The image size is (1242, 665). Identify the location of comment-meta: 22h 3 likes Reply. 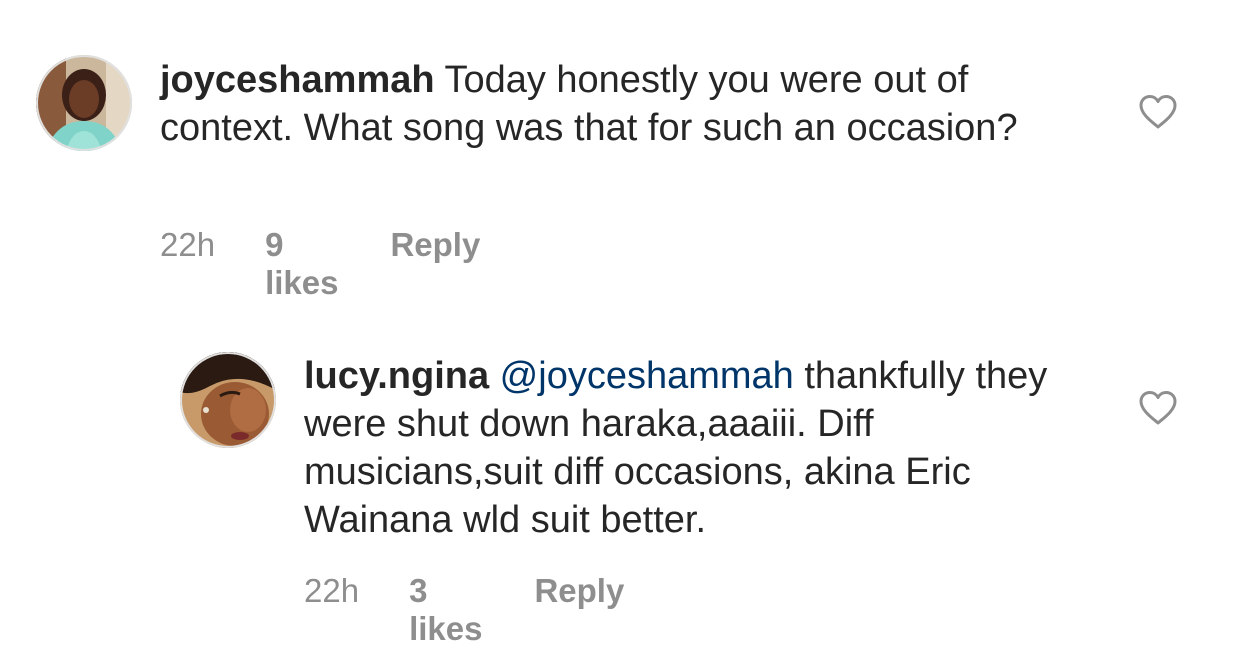
(464, 610).